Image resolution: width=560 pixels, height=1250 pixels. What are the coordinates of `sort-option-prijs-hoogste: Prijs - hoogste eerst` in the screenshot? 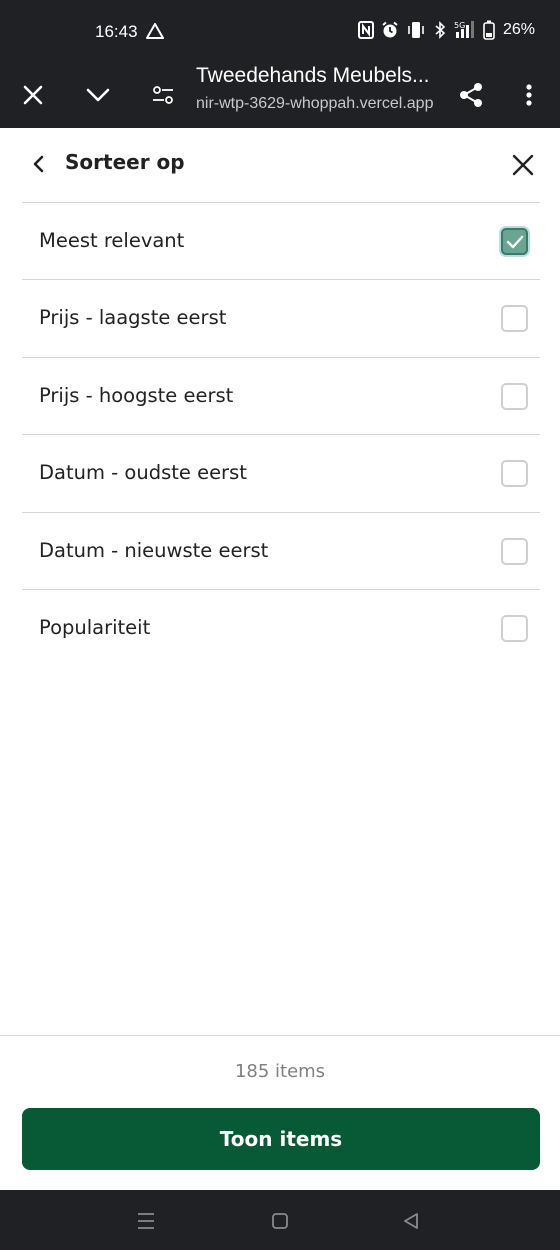 It's located at (281, 395).